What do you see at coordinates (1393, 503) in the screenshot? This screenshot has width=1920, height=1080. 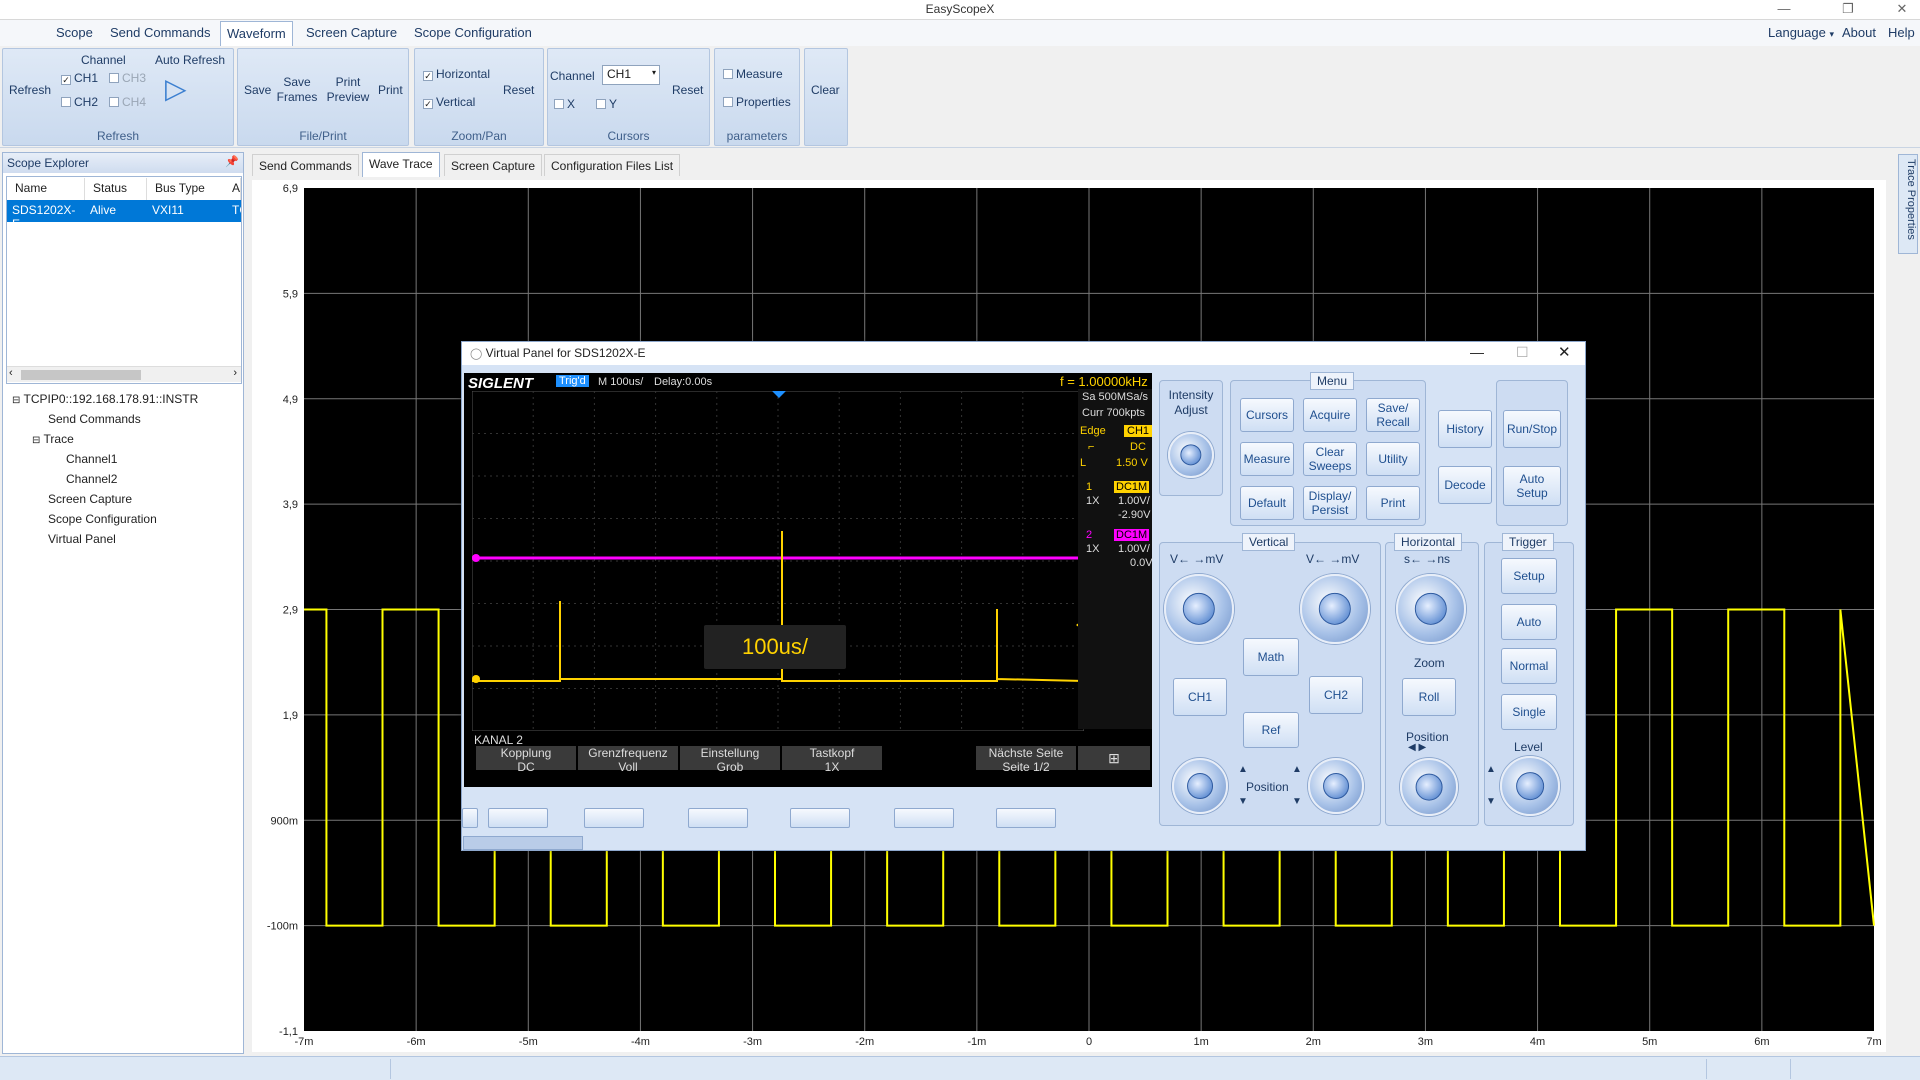 I see `print-button-panel: Print` at bounding box center [1393, 503].